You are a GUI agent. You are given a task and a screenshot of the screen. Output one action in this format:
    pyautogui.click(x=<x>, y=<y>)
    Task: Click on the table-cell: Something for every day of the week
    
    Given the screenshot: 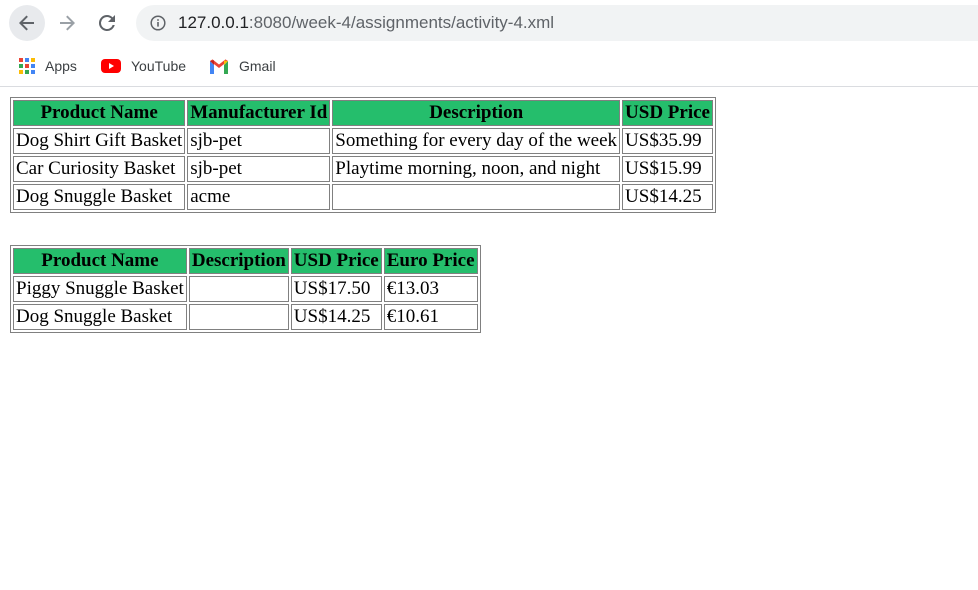 What is the action you would take?
    pyautogui.click(x=476, y=141)
    